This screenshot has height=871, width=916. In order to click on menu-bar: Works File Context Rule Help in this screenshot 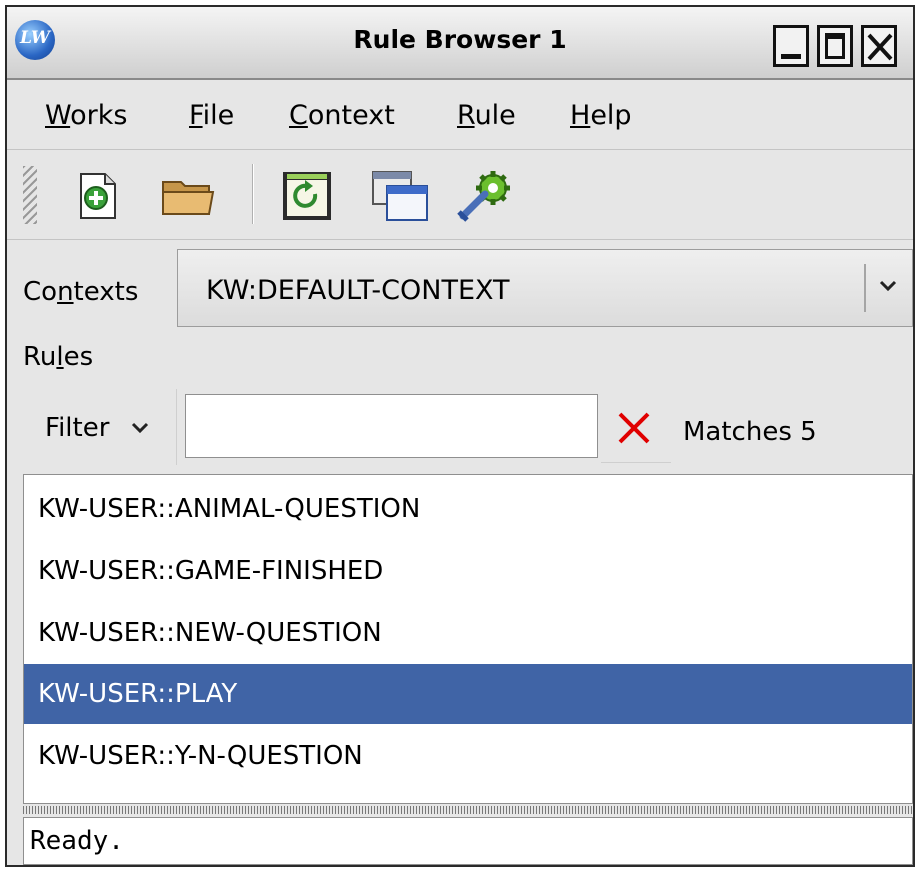, I will do `click(460, 115)`.